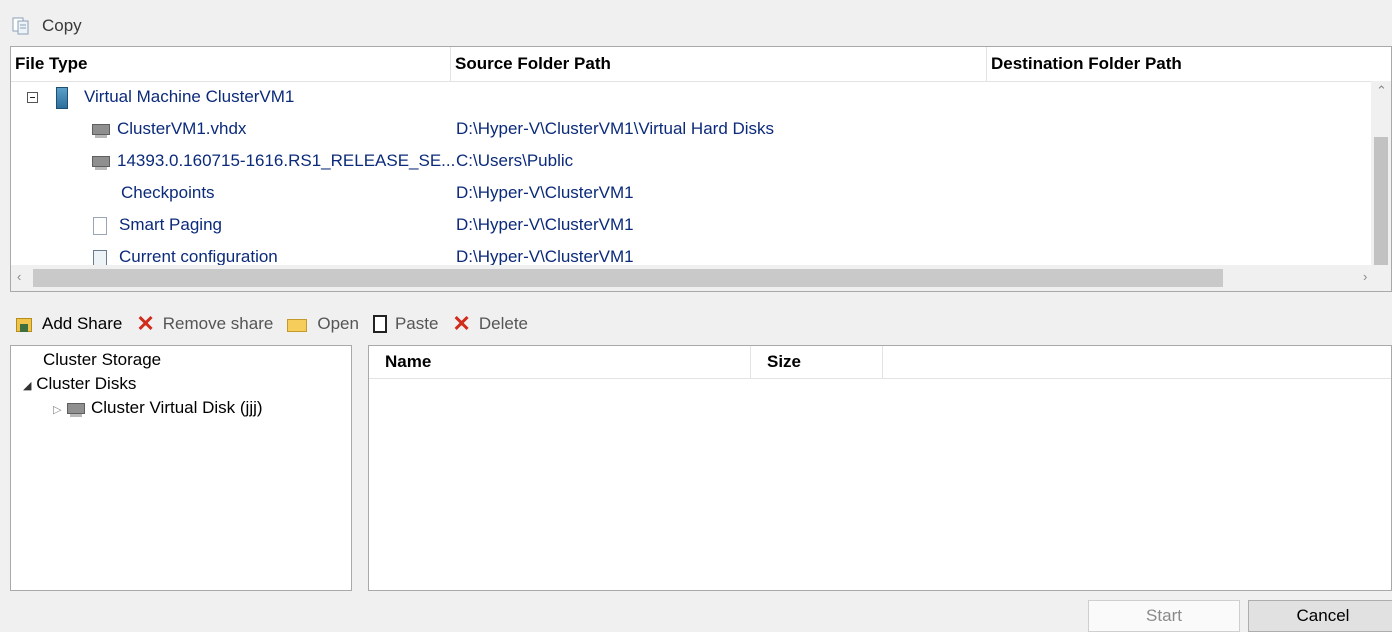 The image size is (1392, 632). What do you see at coordinates (1365, 276) in the screenshot?
I see `scroll-right-icon: ›` at bounding box center [1365, 276].